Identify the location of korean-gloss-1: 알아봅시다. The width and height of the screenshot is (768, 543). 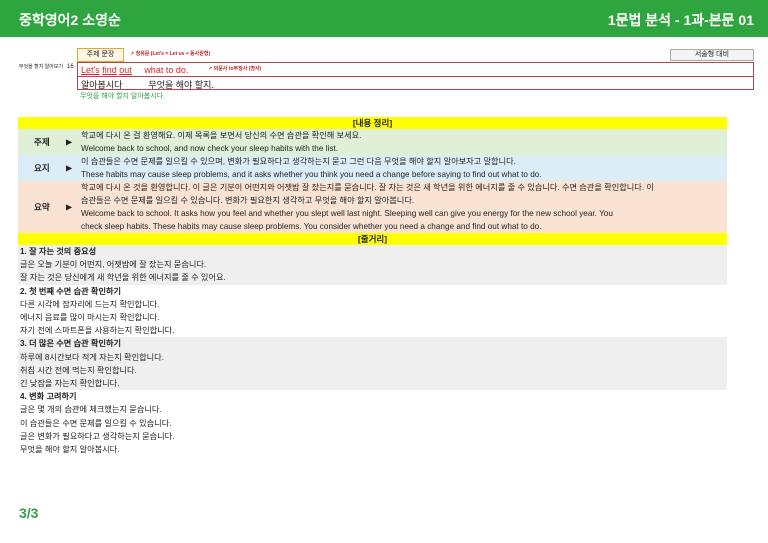
(102, 85).